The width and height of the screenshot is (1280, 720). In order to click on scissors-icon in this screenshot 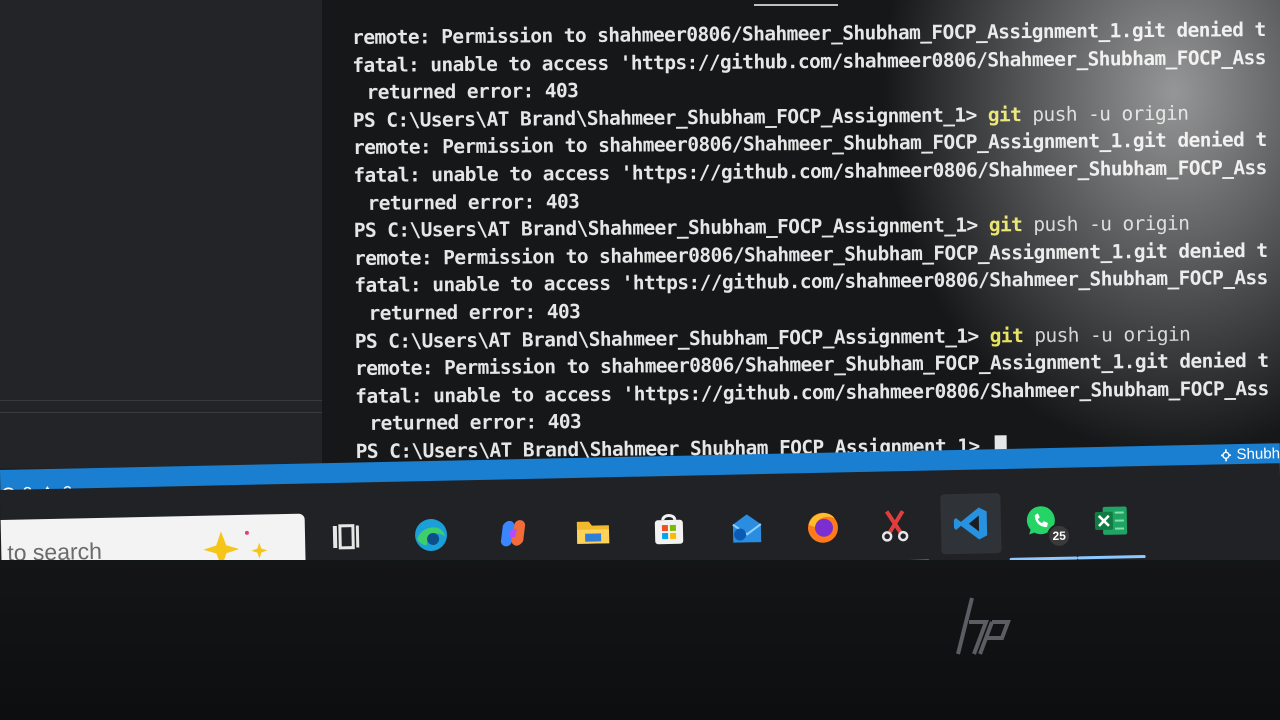, I will do `click(895, 526)`.